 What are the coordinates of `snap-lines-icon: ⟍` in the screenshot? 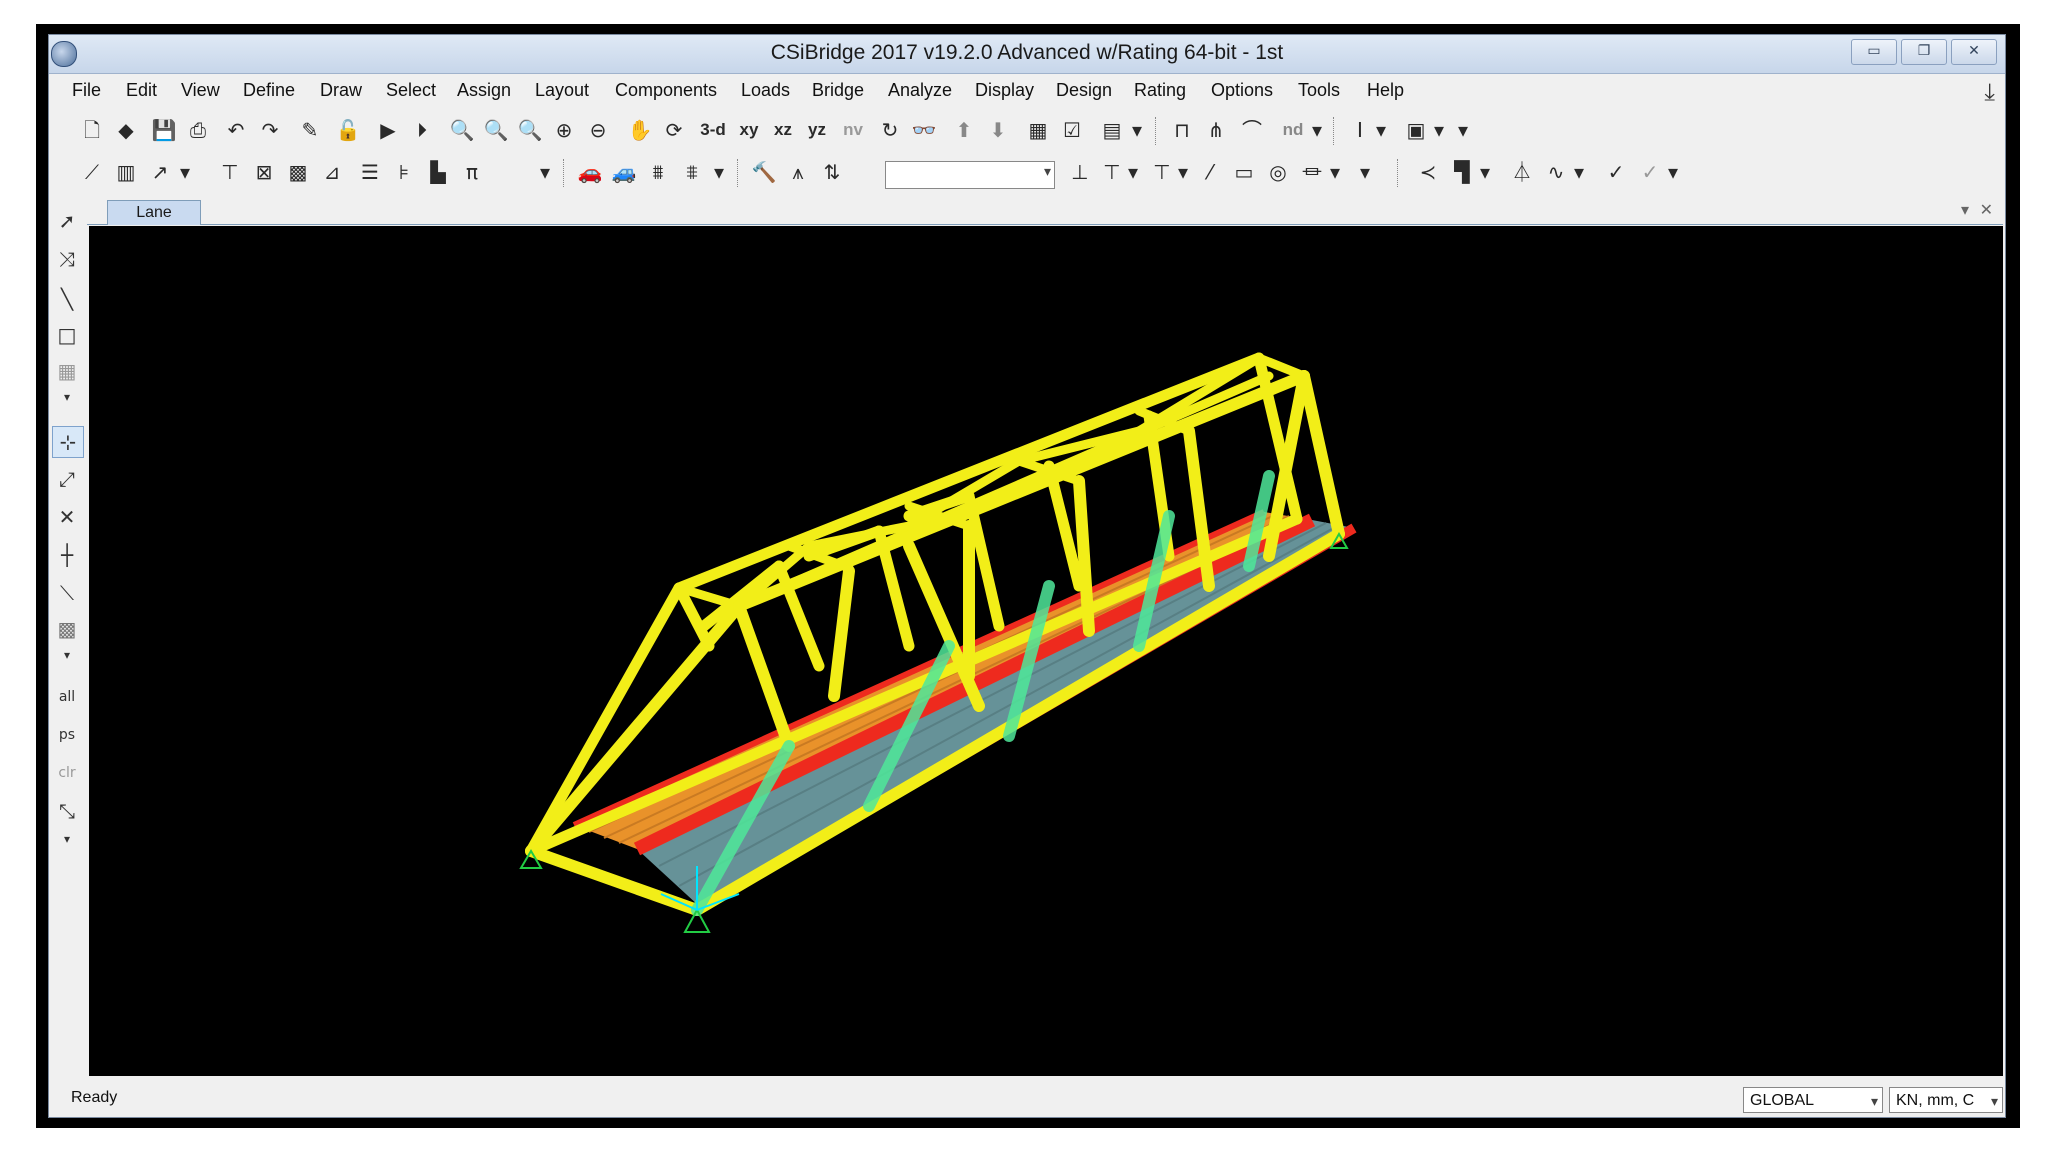 It's located at (67, 593).